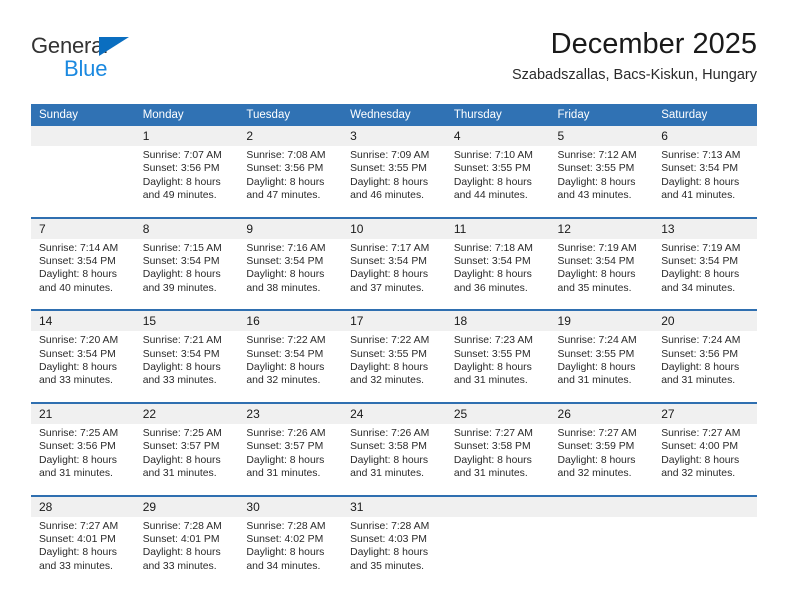 The image size is (792, 612). What do you see at coordinates (83, 320) in the screenshot?
I see `day-number-14: 14` at bounding box center [83, 320].